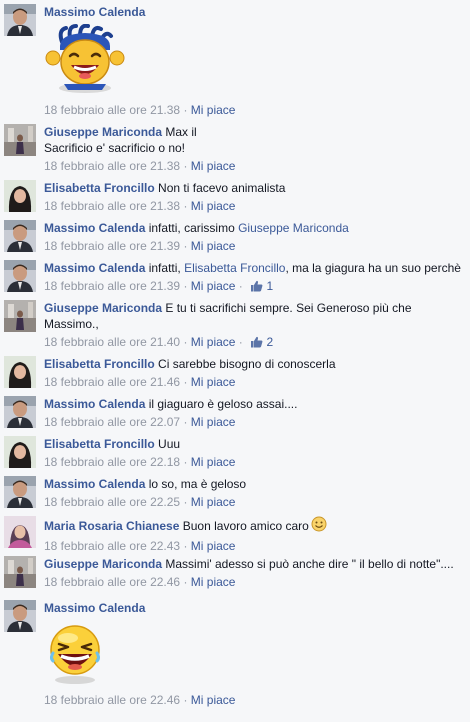 The width and height of the screenshot is (470, 722). Describe the element at coordinates (245, 526) in the screenshot. I see `comment-text: Buon lavoro amico caro` at that location.